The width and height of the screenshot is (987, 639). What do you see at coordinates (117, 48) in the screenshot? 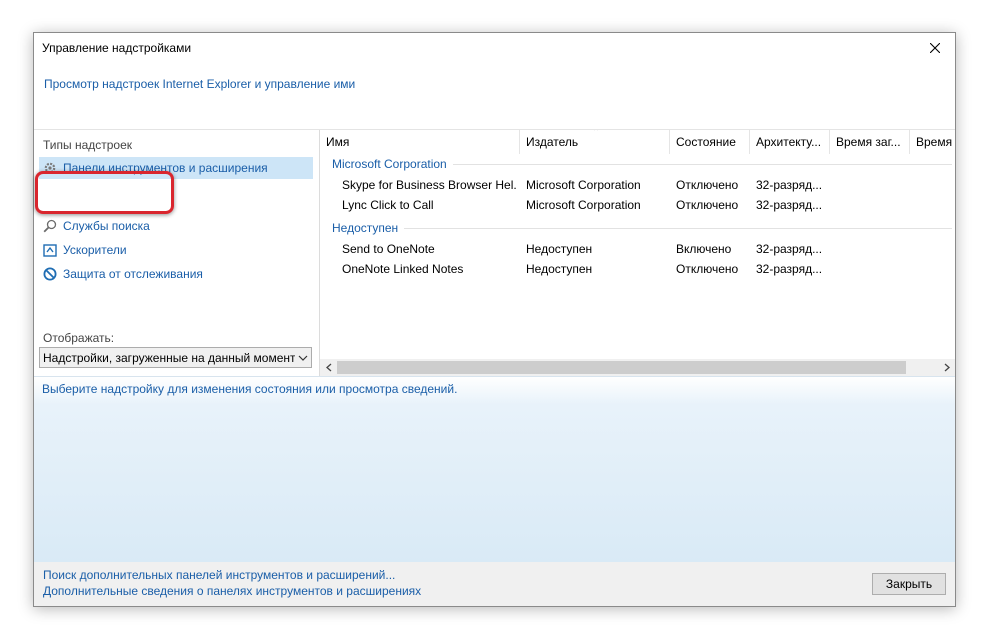
I see `window-title: Управление надстройками` at bounding box center [117, 48].